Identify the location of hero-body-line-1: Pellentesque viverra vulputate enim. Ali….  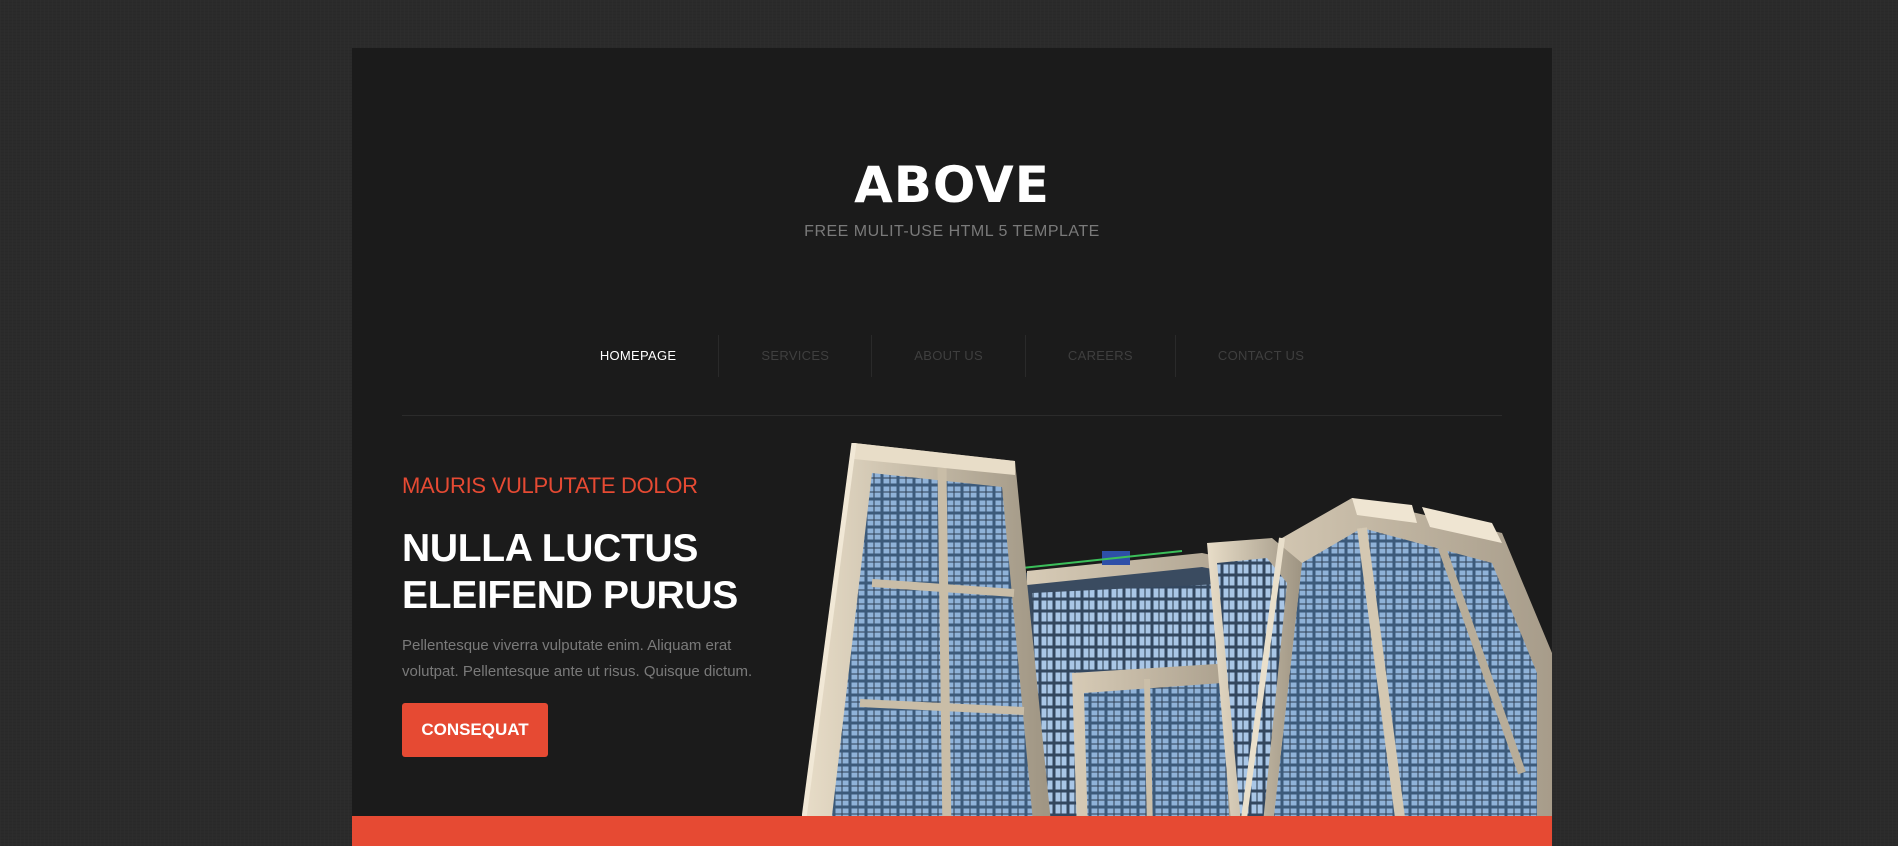
(567, 645).